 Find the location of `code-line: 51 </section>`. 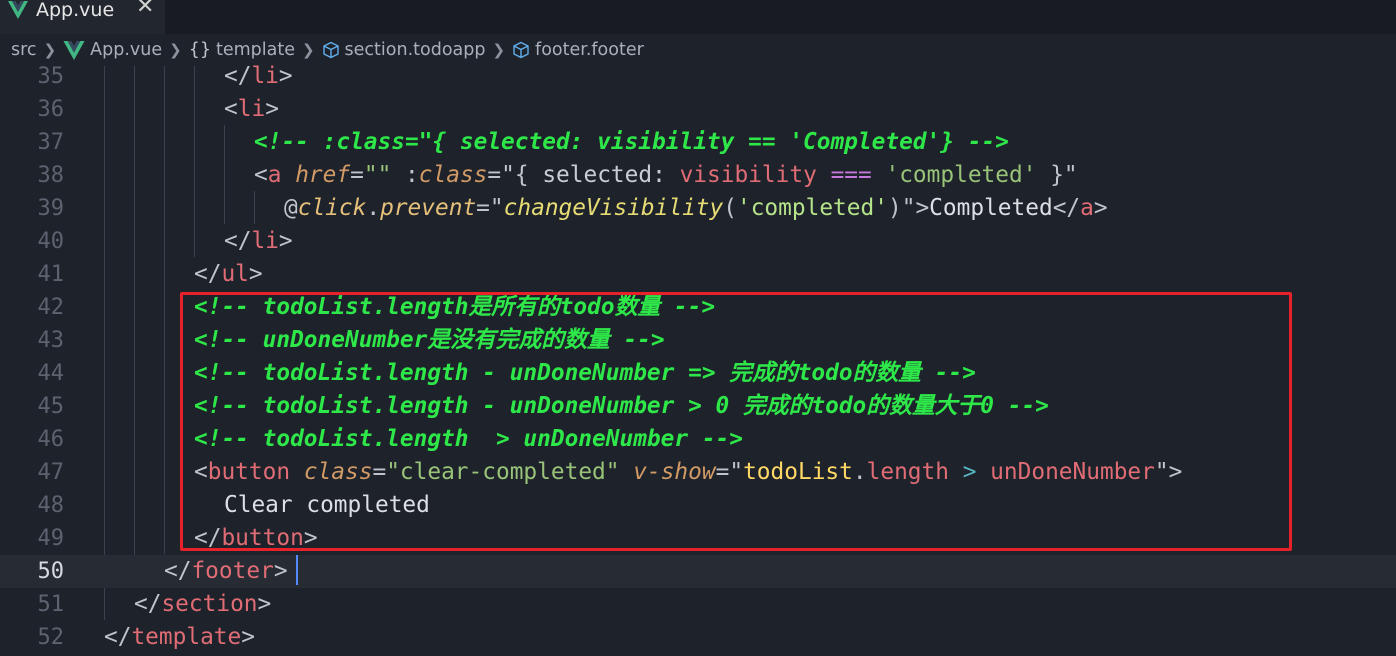

code-line: 51 </section> is located at coordinates (698, 604).